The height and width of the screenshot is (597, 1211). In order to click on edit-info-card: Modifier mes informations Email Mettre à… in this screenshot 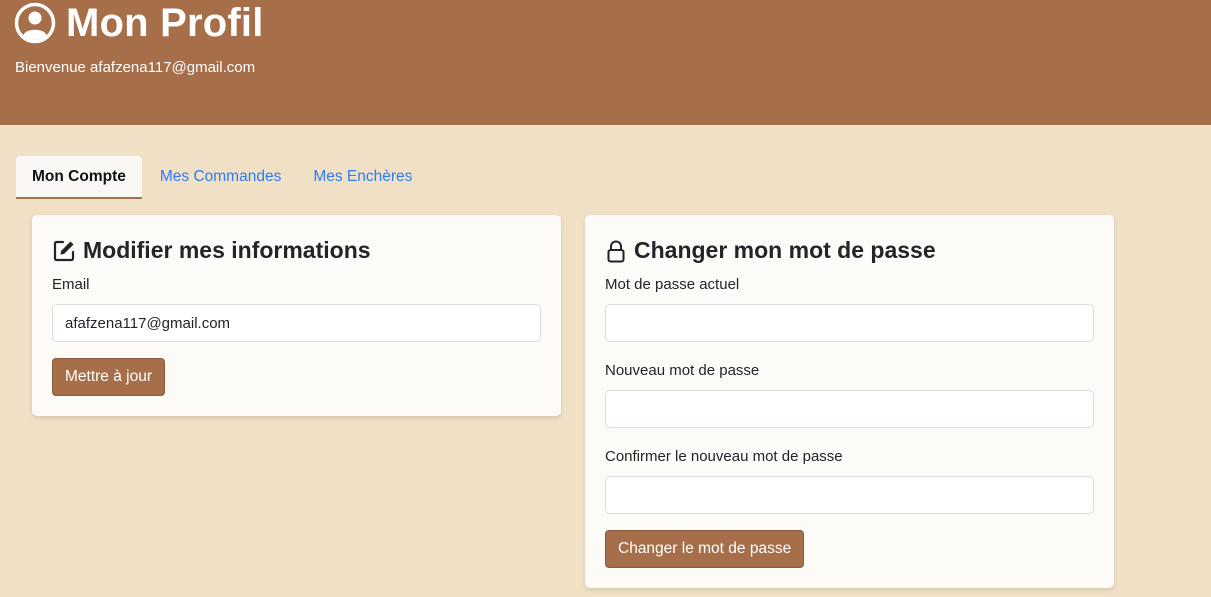, I will do `click(296, 315)`.